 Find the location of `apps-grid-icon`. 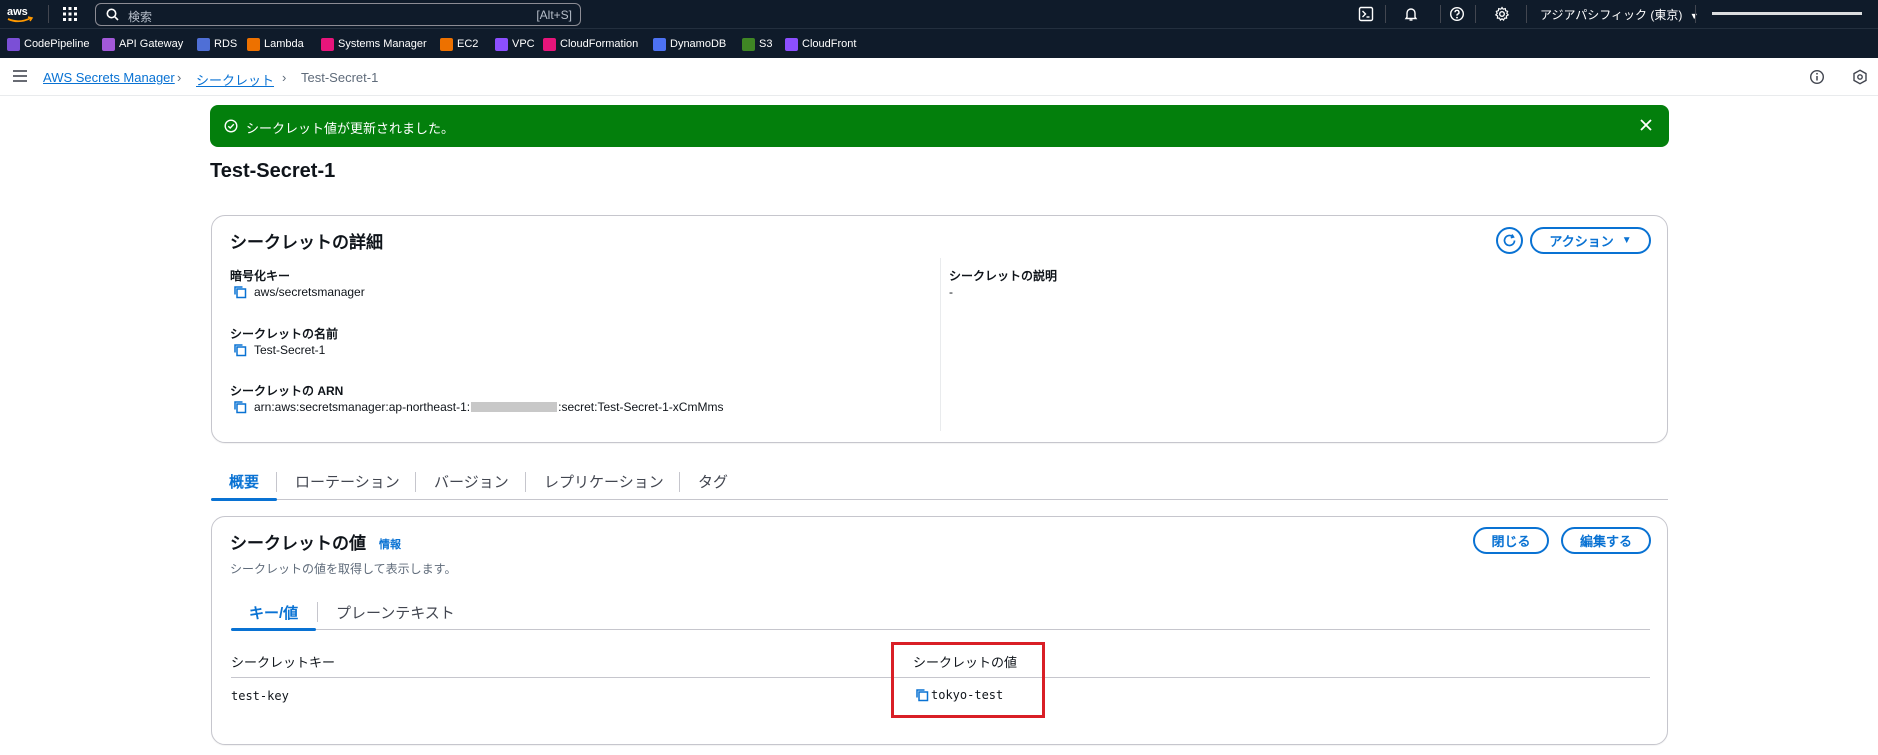

apps-grid-icon is located at coordinates (70, 14).